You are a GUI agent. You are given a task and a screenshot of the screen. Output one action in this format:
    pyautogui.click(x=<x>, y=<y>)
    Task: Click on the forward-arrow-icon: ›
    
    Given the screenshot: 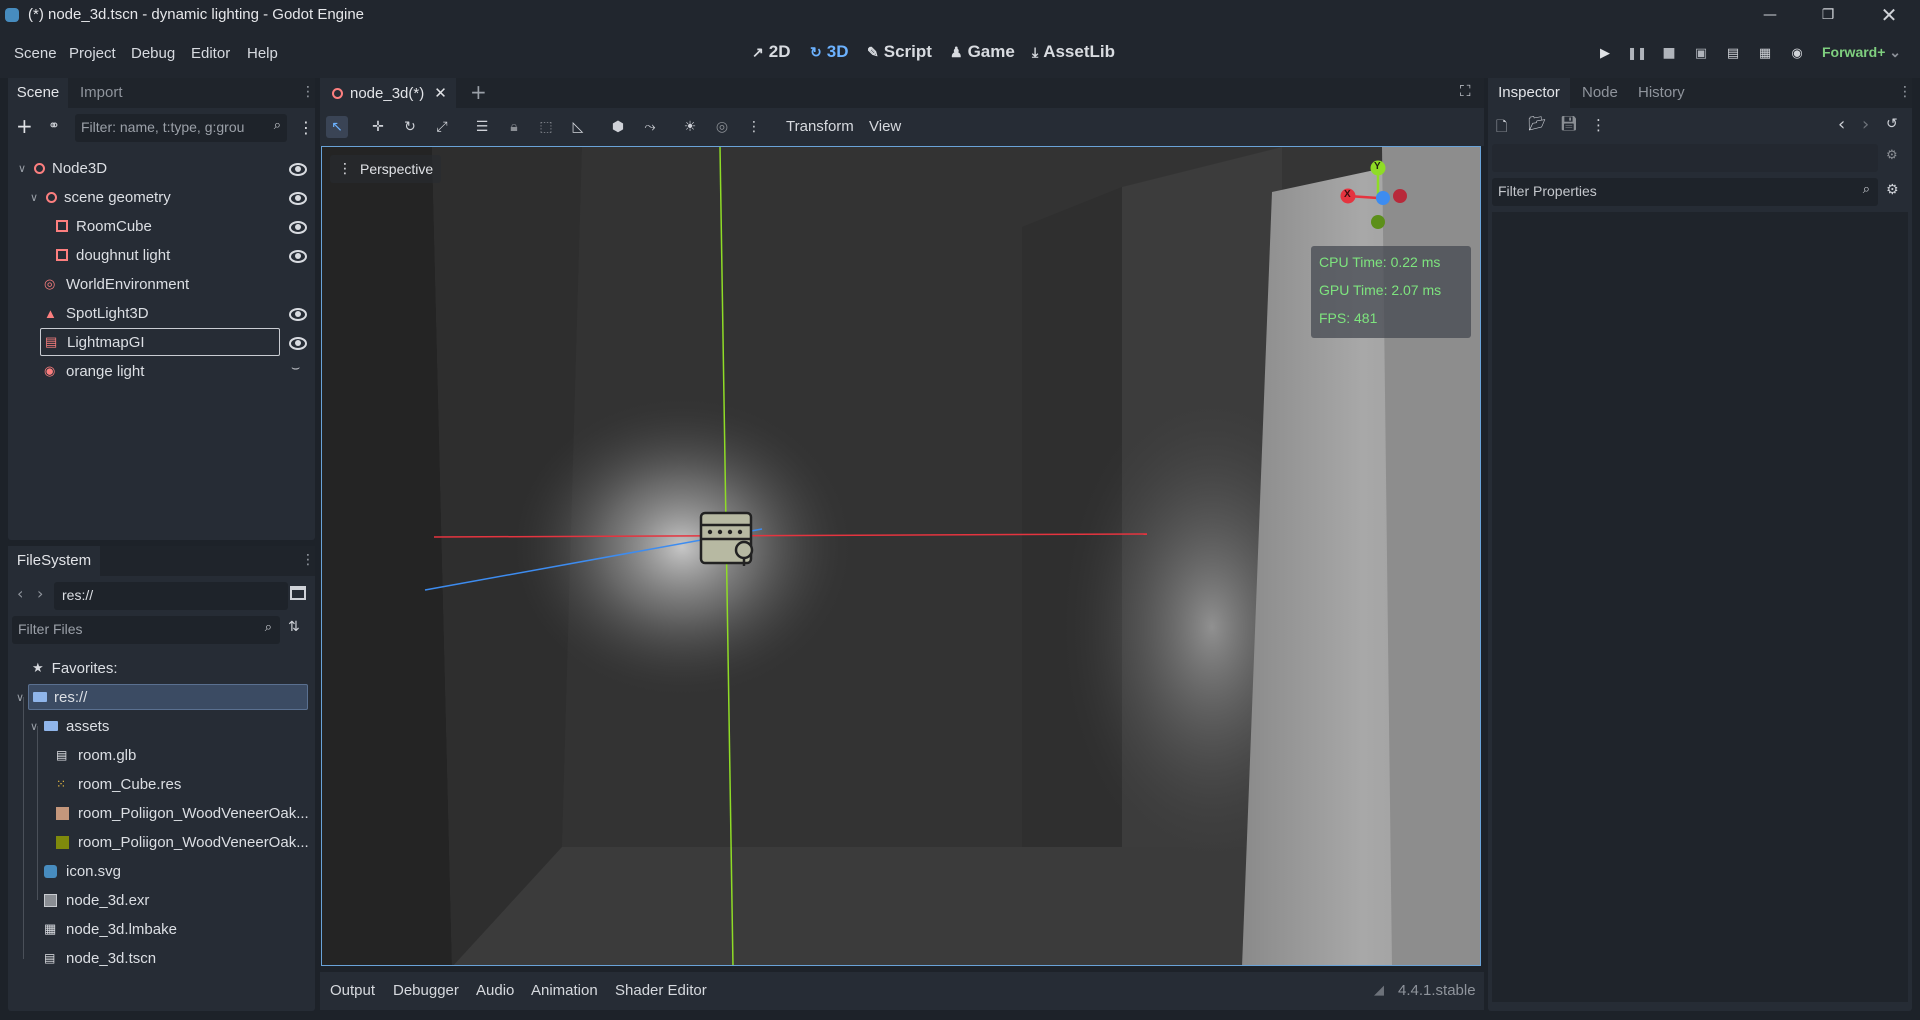 What is the action you would take?
    pyautogui.click(x=40, y=593)
    